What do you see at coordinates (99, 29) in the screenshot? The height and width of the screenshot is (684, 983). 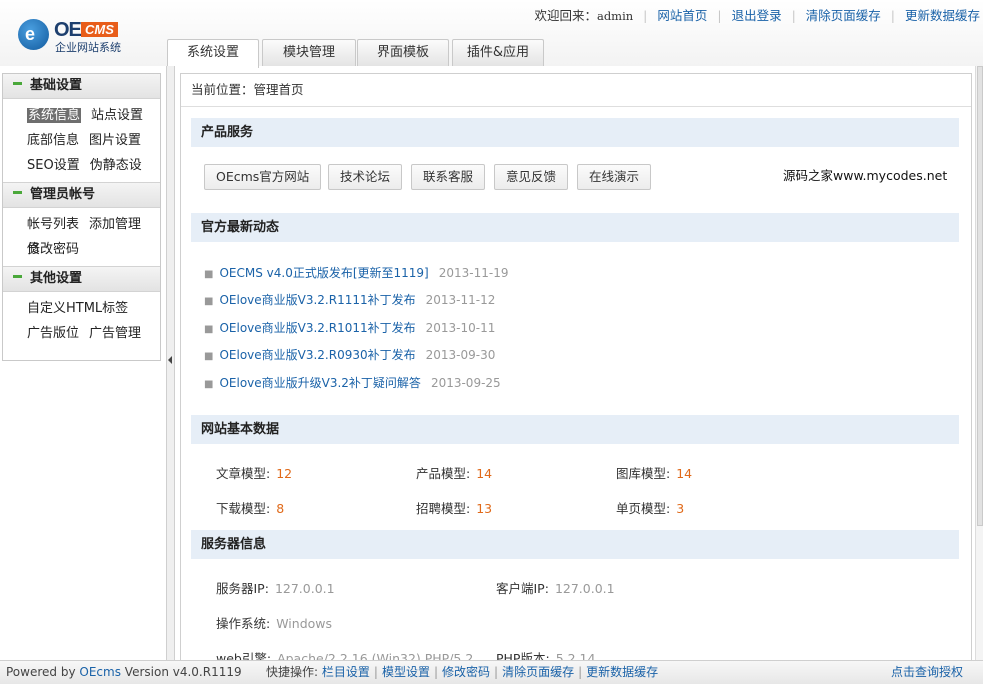 I see `logo-brand-cms: CMS` at bounding box center [99, 29].